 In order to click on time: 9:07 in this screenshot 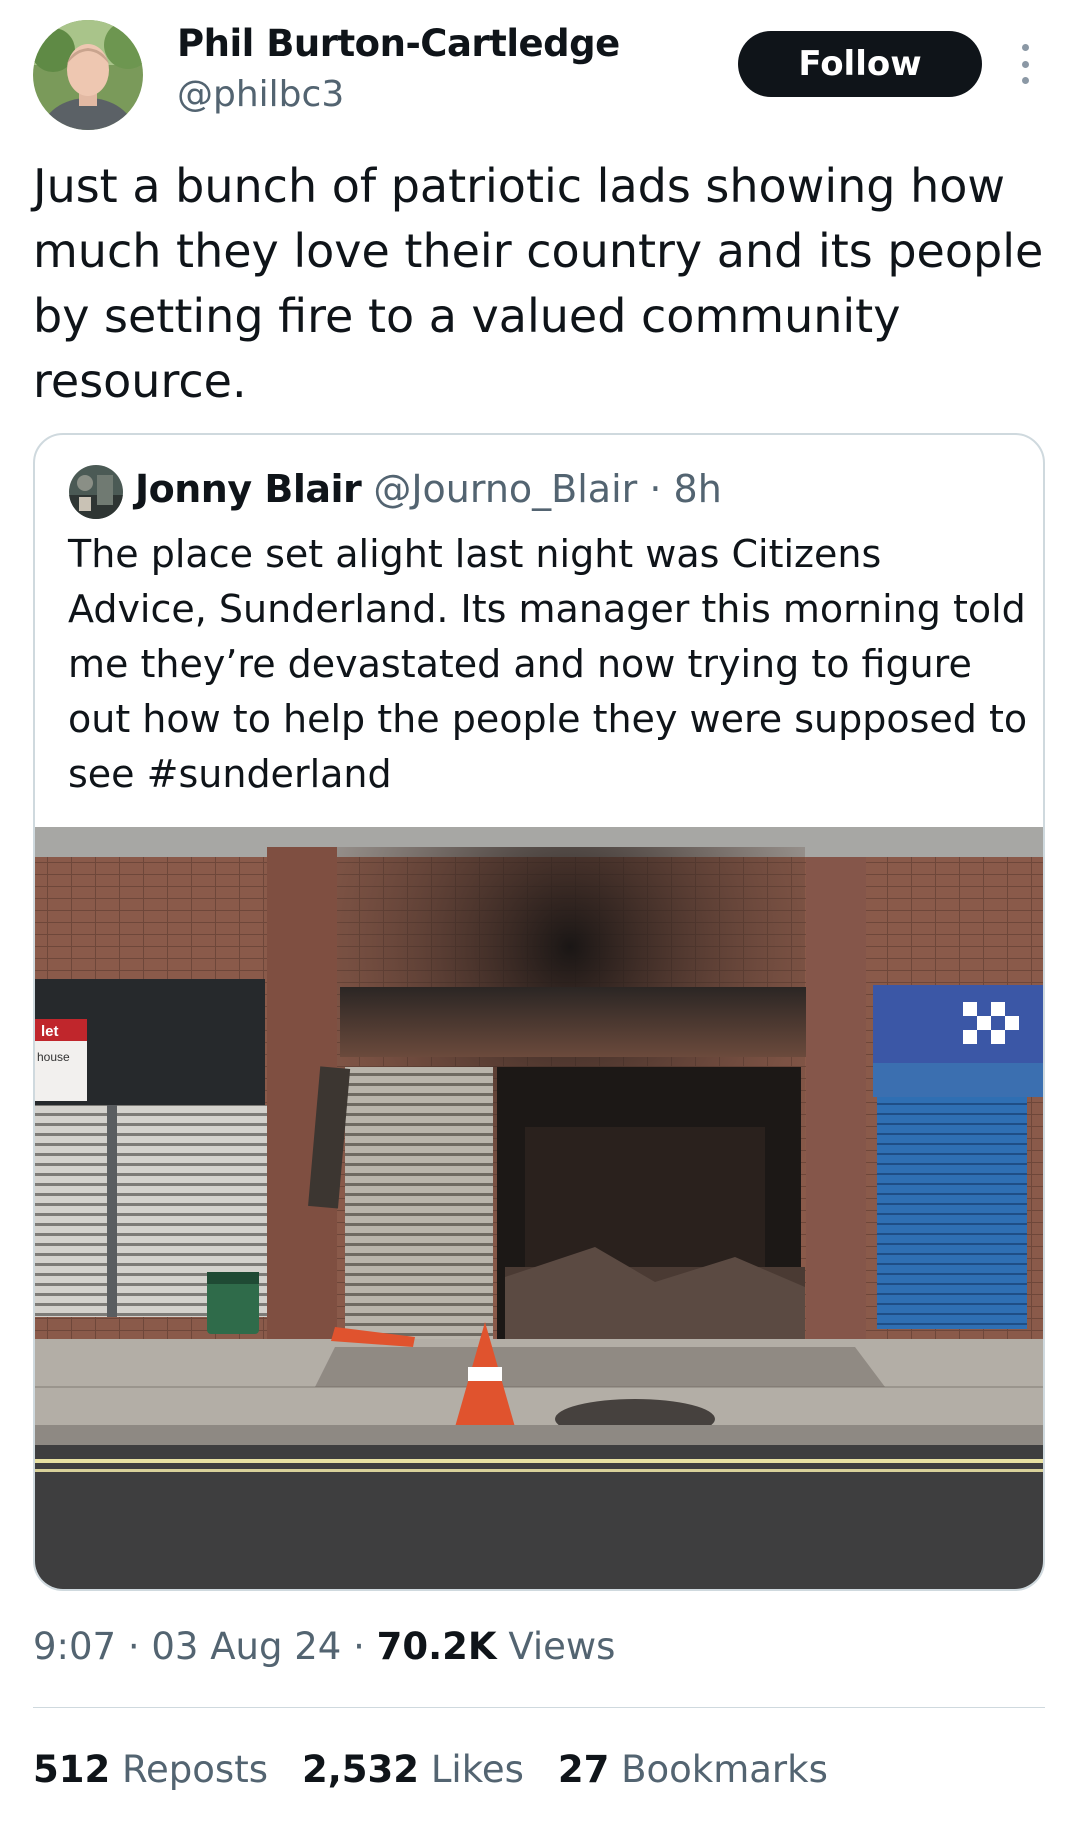, I will do `click(74, 1646)`.